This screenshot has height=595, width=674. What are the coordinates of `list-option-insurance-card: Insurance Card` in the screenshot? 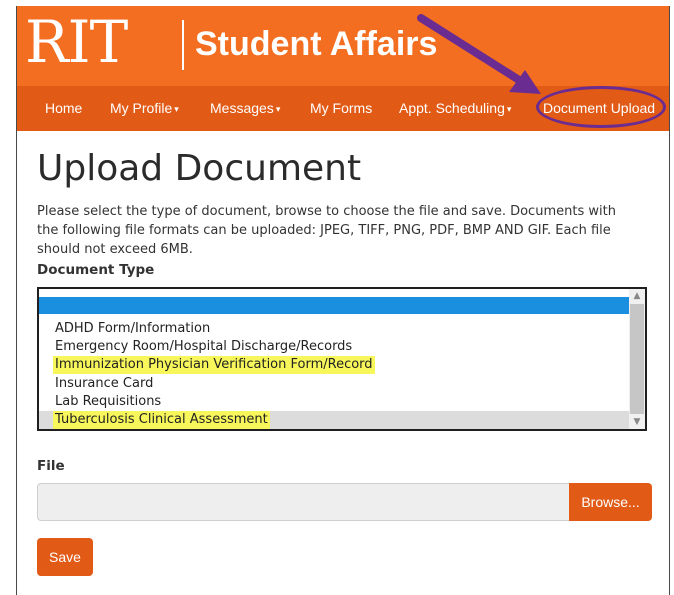 It's located at (335, 384).